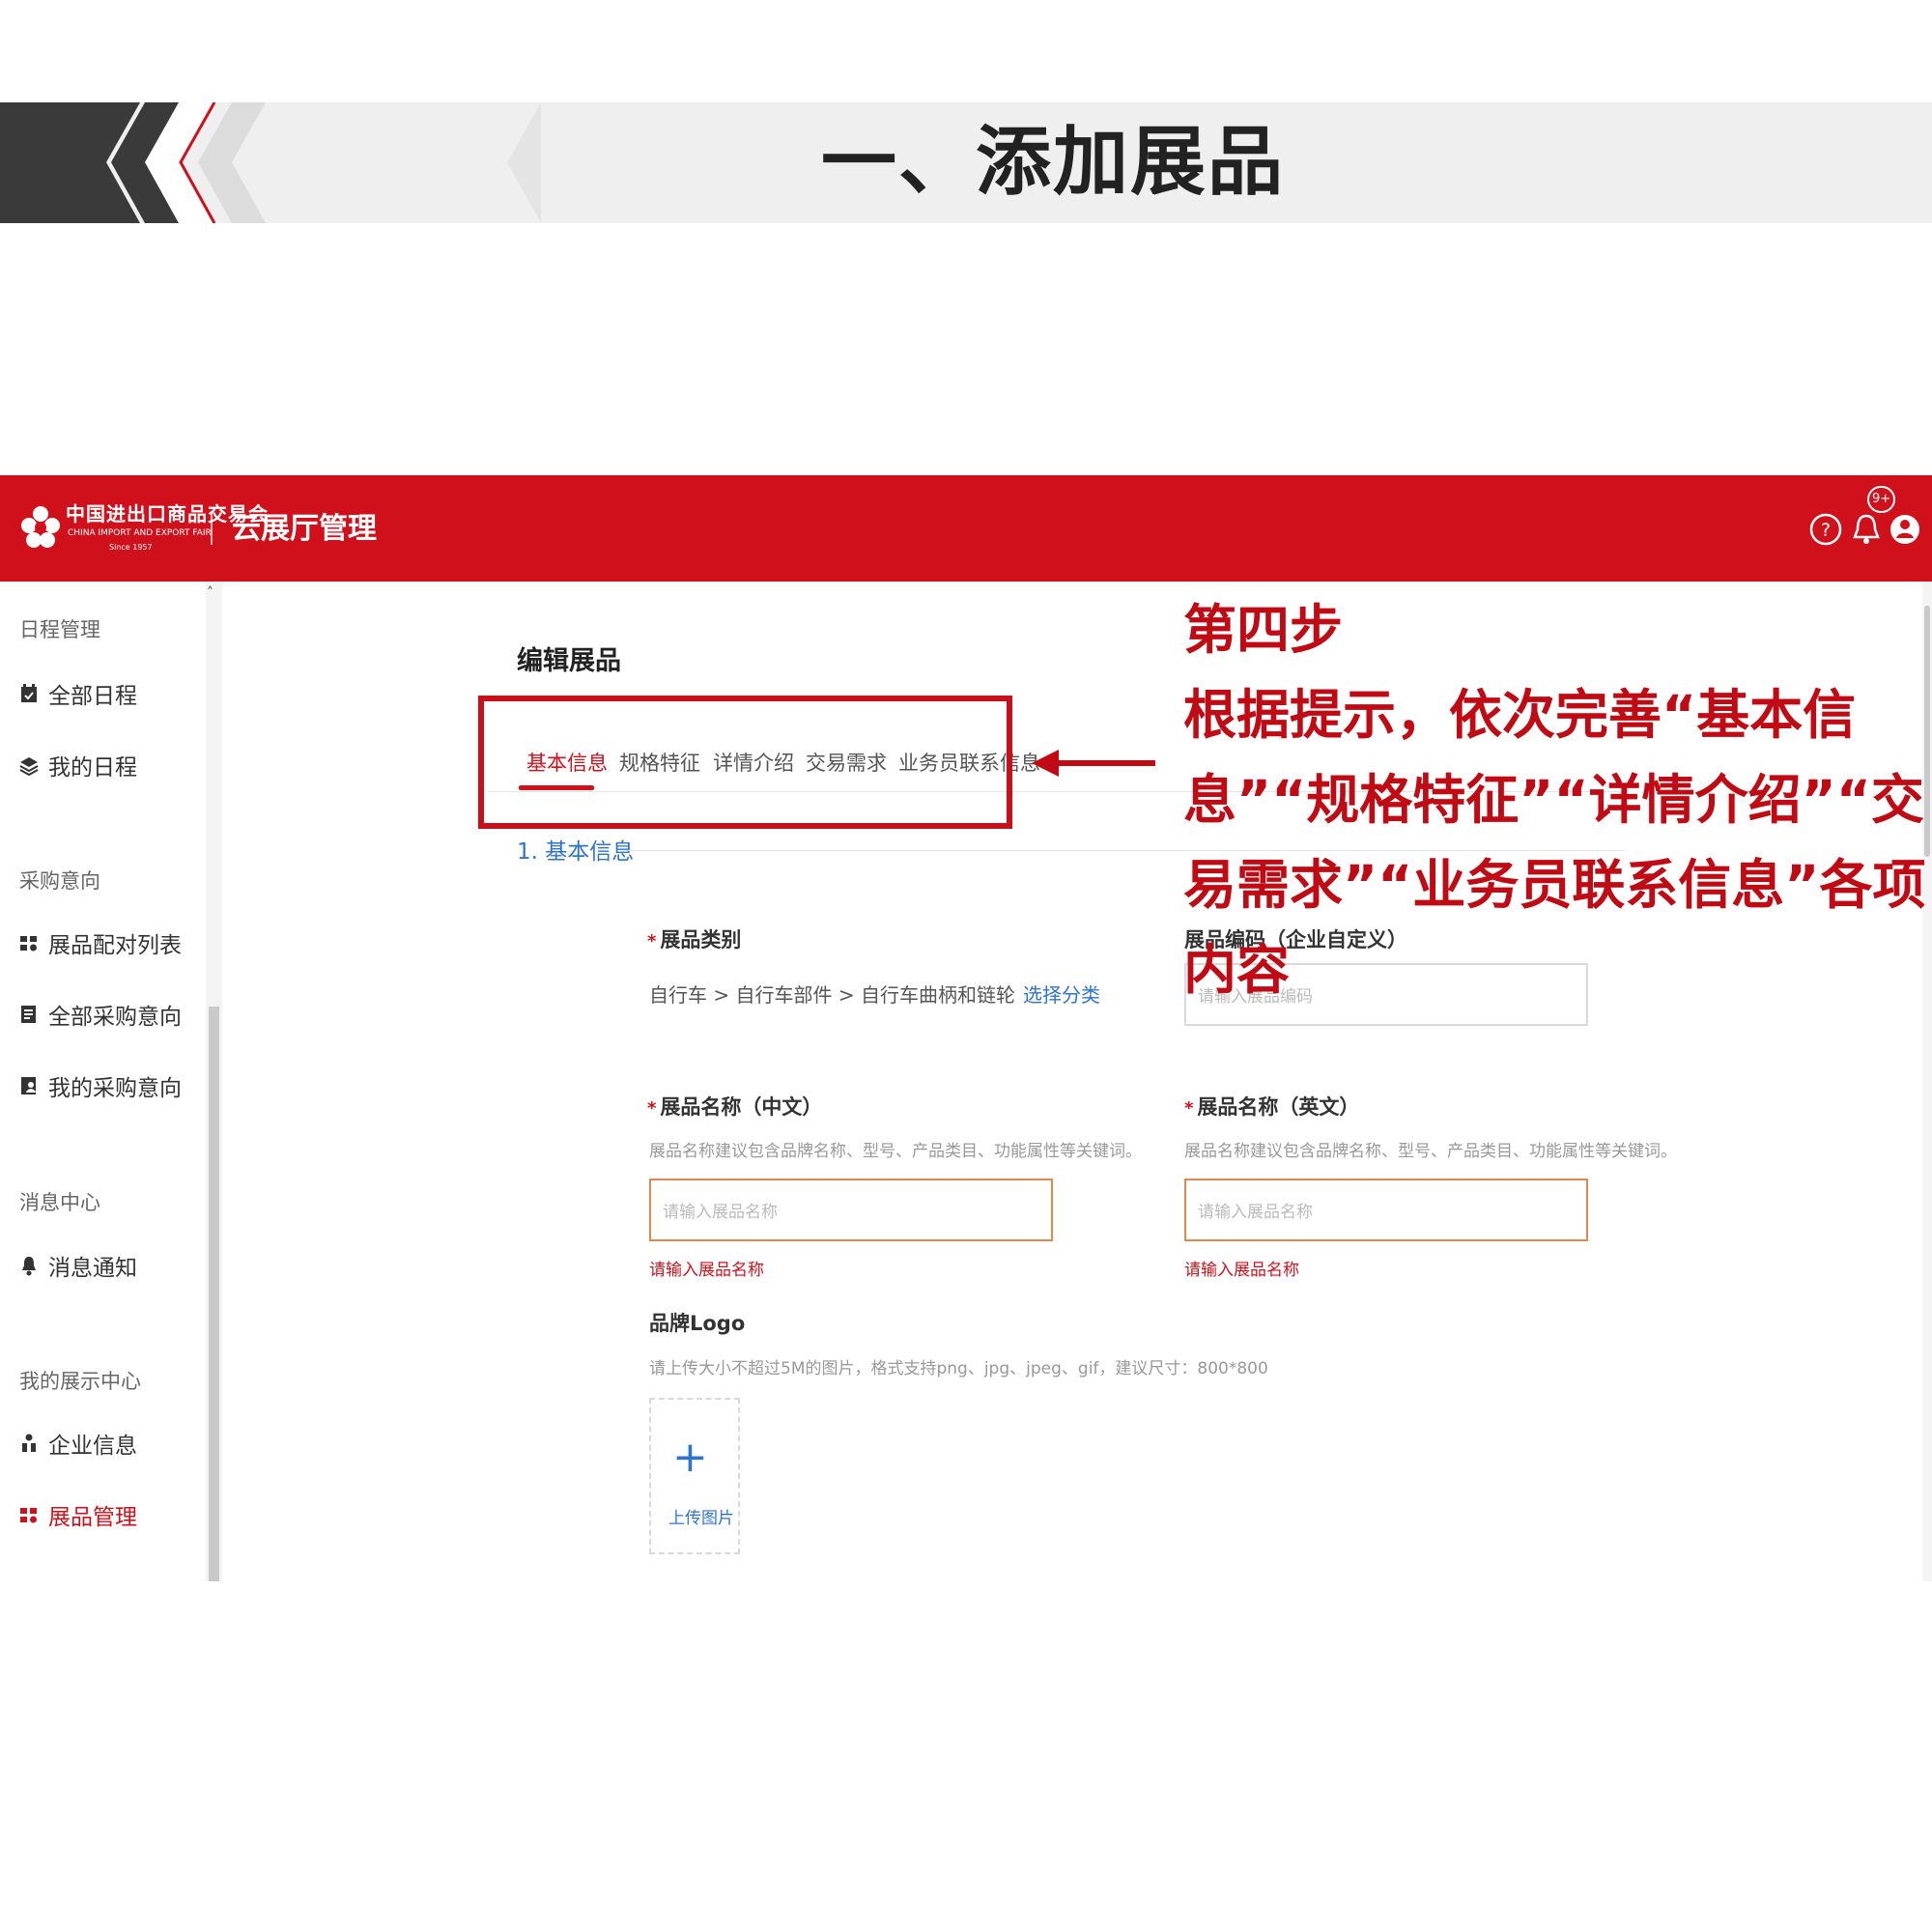 Image resolution: width=1932 pixels, height=1932 pixels. I want to click on user-icon, so click(1905, 529).